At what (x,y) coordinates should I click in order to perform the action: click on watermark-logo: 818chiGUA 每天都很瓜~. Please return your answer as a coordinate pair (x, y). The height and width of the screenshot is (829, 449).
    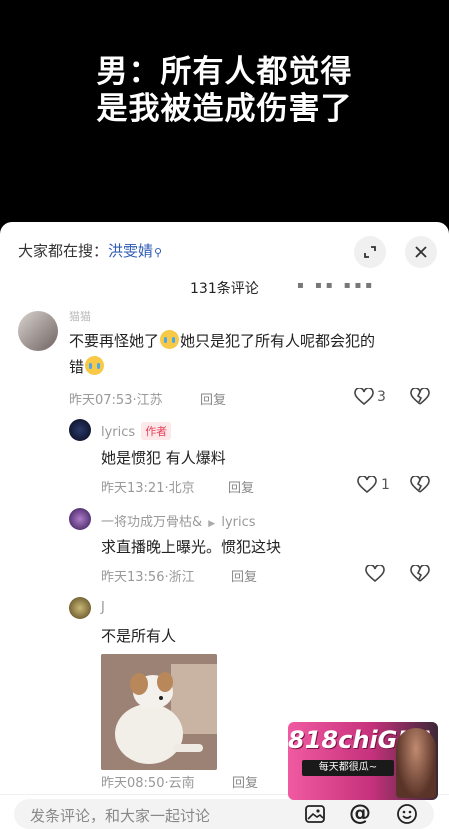
    Looking at the image, I should click on (363, 761).